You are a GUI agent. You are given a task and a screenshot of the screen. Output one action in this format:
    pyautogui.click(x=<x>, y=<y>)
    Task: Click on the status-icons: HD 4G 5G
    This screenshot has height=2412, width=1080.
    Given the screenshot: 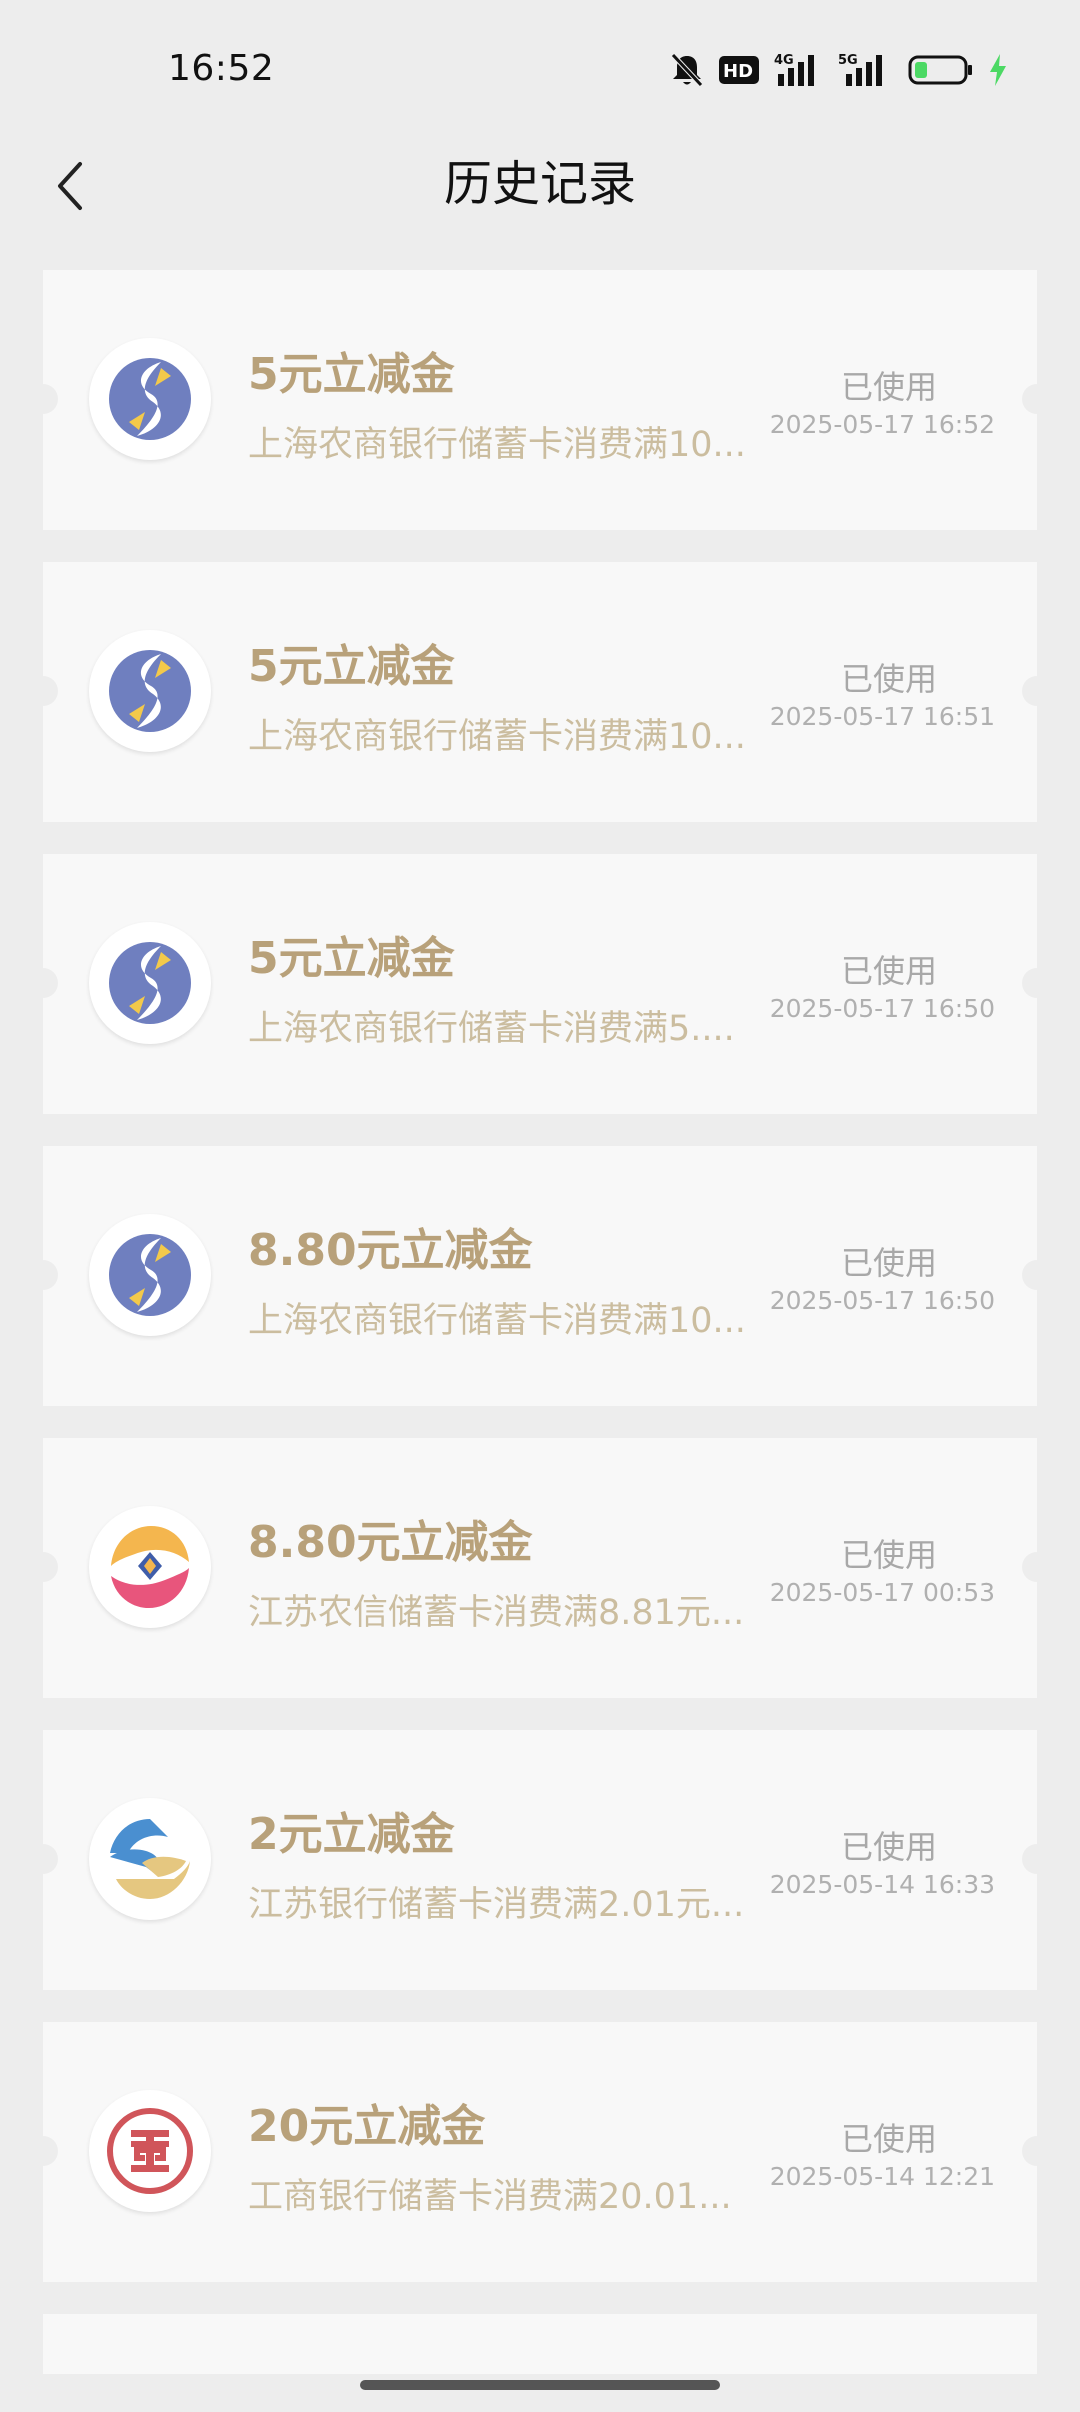 What is the action you would take?
    pyautogui.click(x=839, y=70)
    